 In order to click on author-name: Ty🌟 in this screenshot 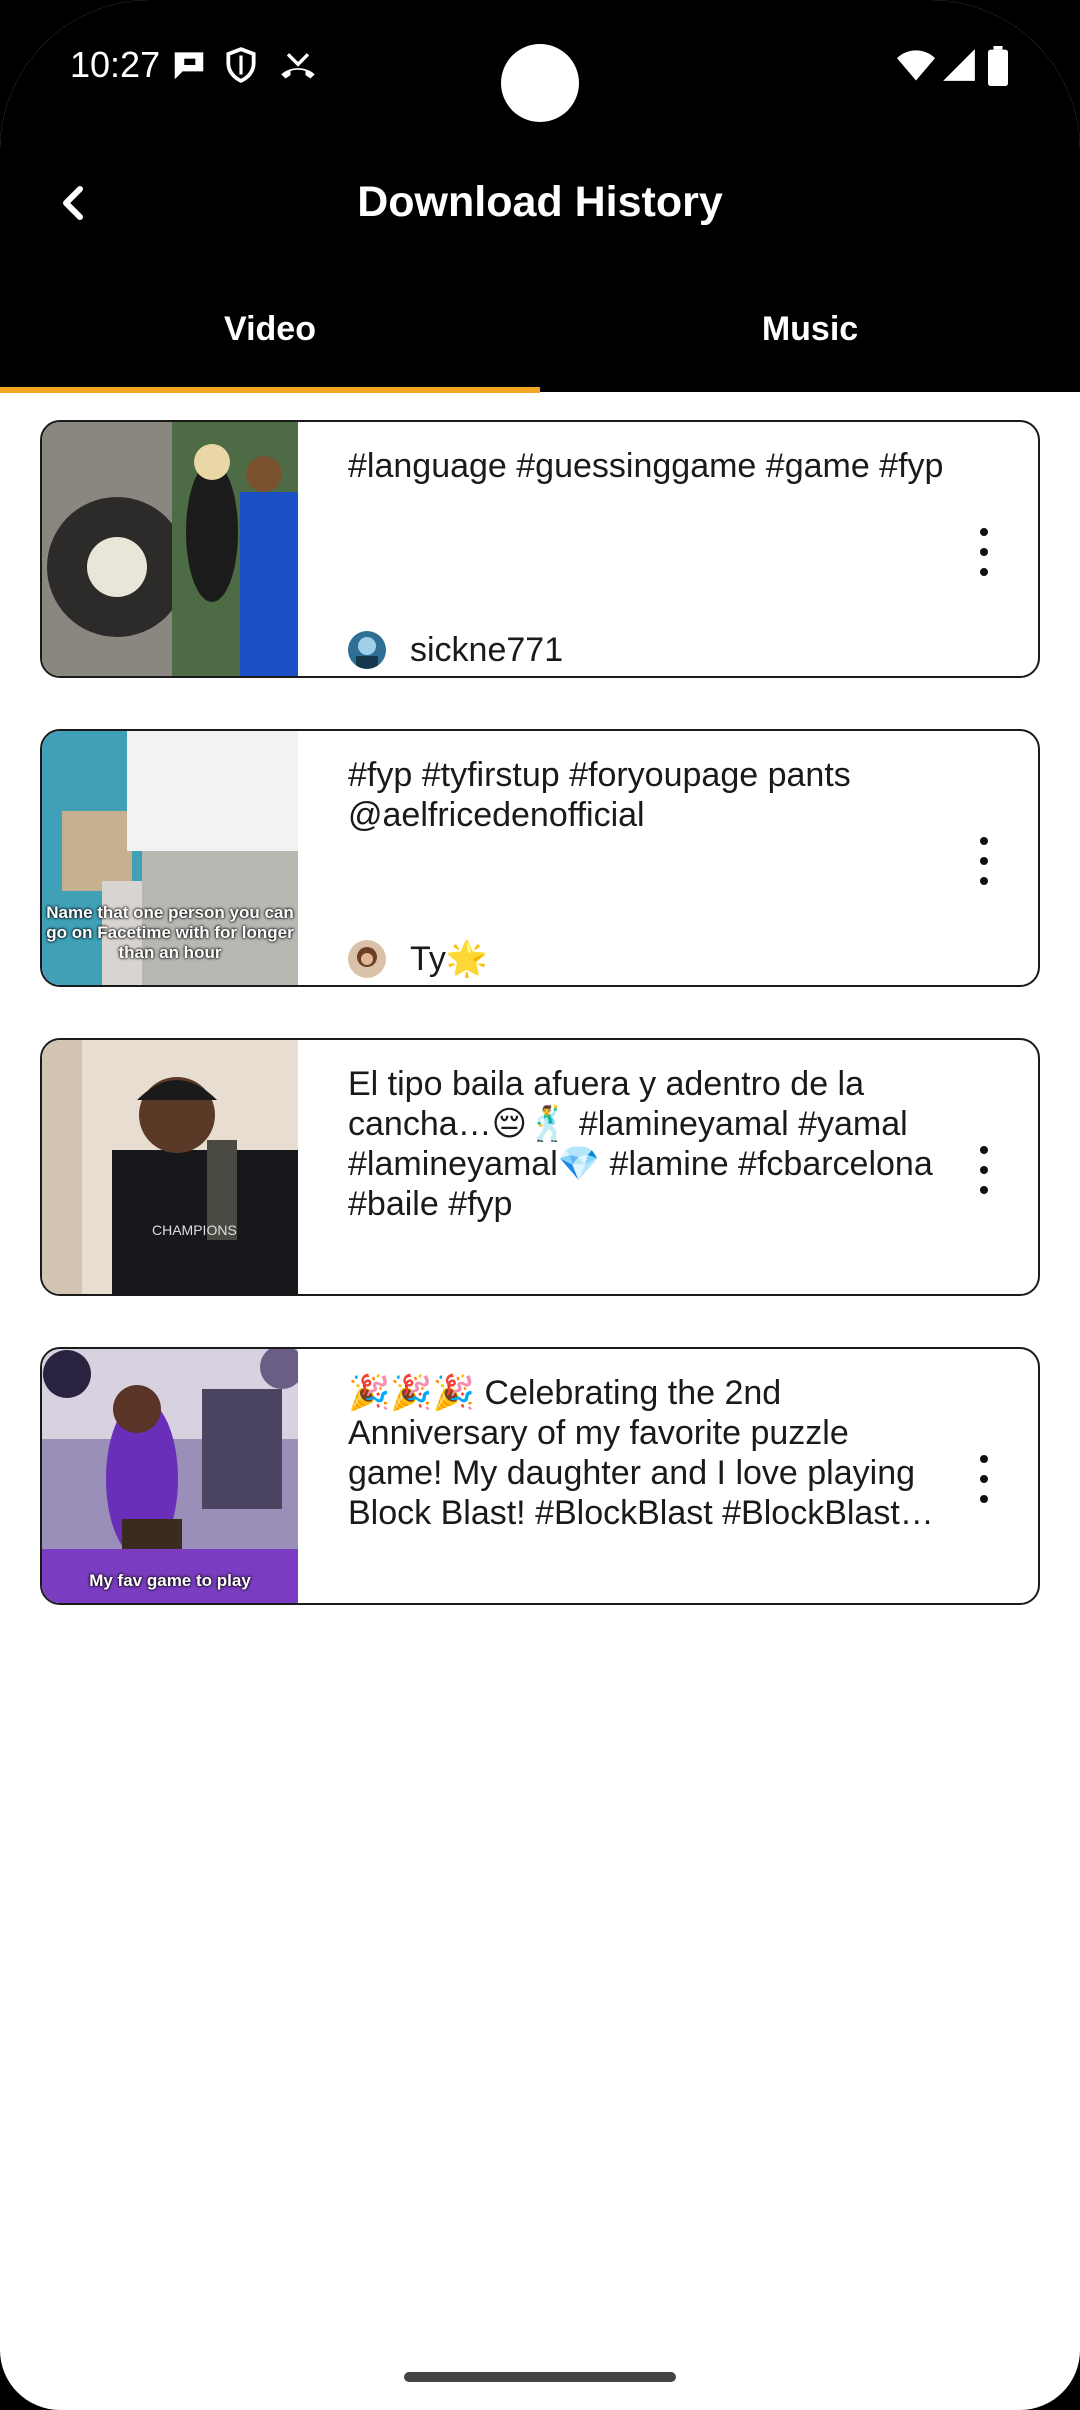, I will do `click(449, 959)`.